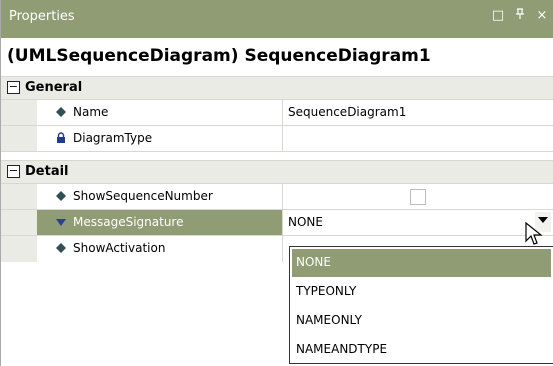 Image resolution: width=553 pixels, height=366 pixels. I want to click on dropdown-option-nameandtype: NAMEANDTYPE, so click(421, 350).